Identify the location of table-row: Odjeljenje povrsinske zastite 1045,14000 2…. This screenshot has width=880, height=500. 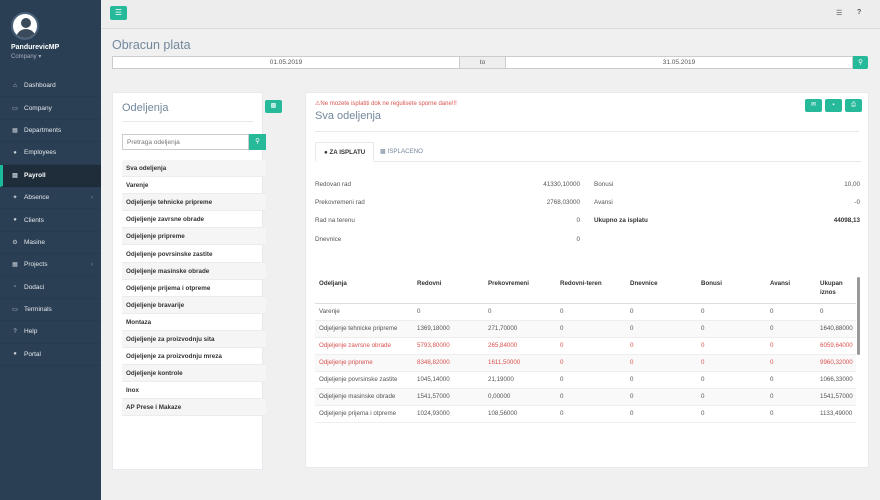
(585, 380).